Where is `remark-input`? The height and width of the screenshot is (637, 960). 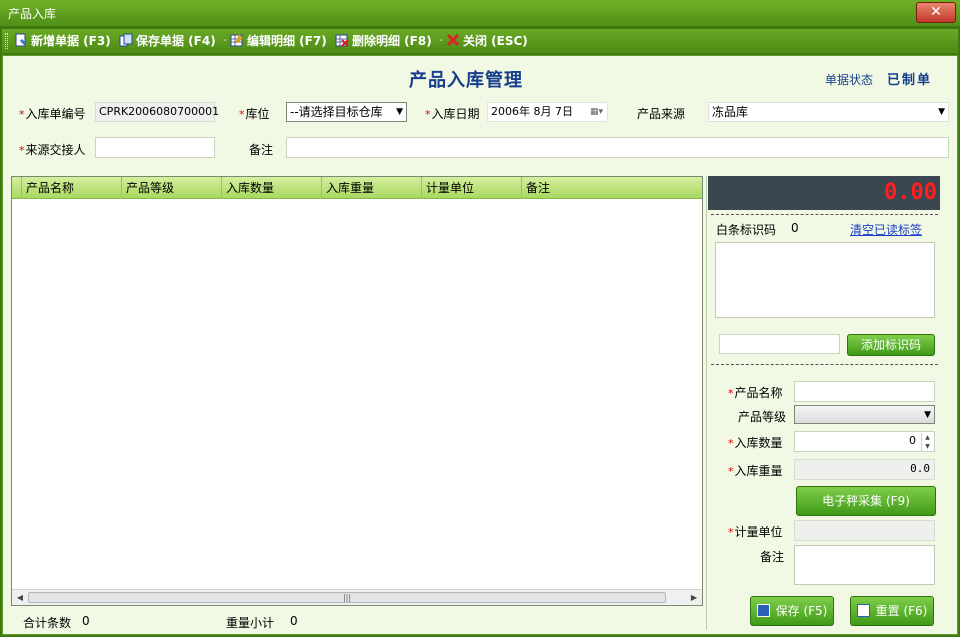
remark-input is located at coordinates (617, 147).